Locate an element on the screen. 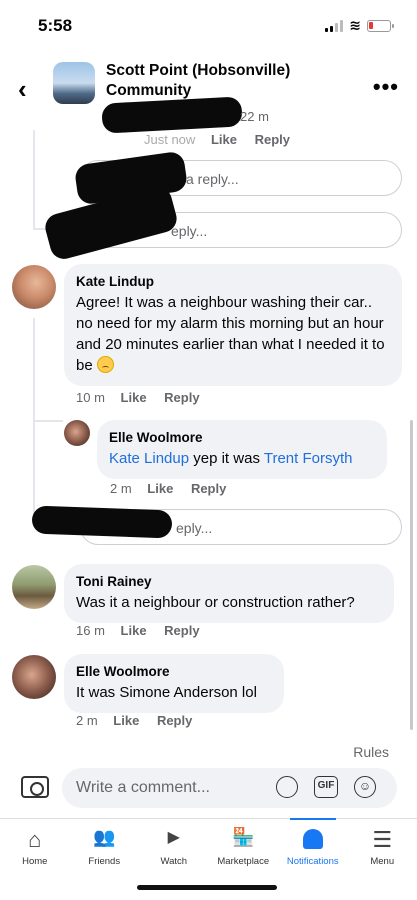  comment-composer: GIF ☺ is located at coordinates (208, 789).